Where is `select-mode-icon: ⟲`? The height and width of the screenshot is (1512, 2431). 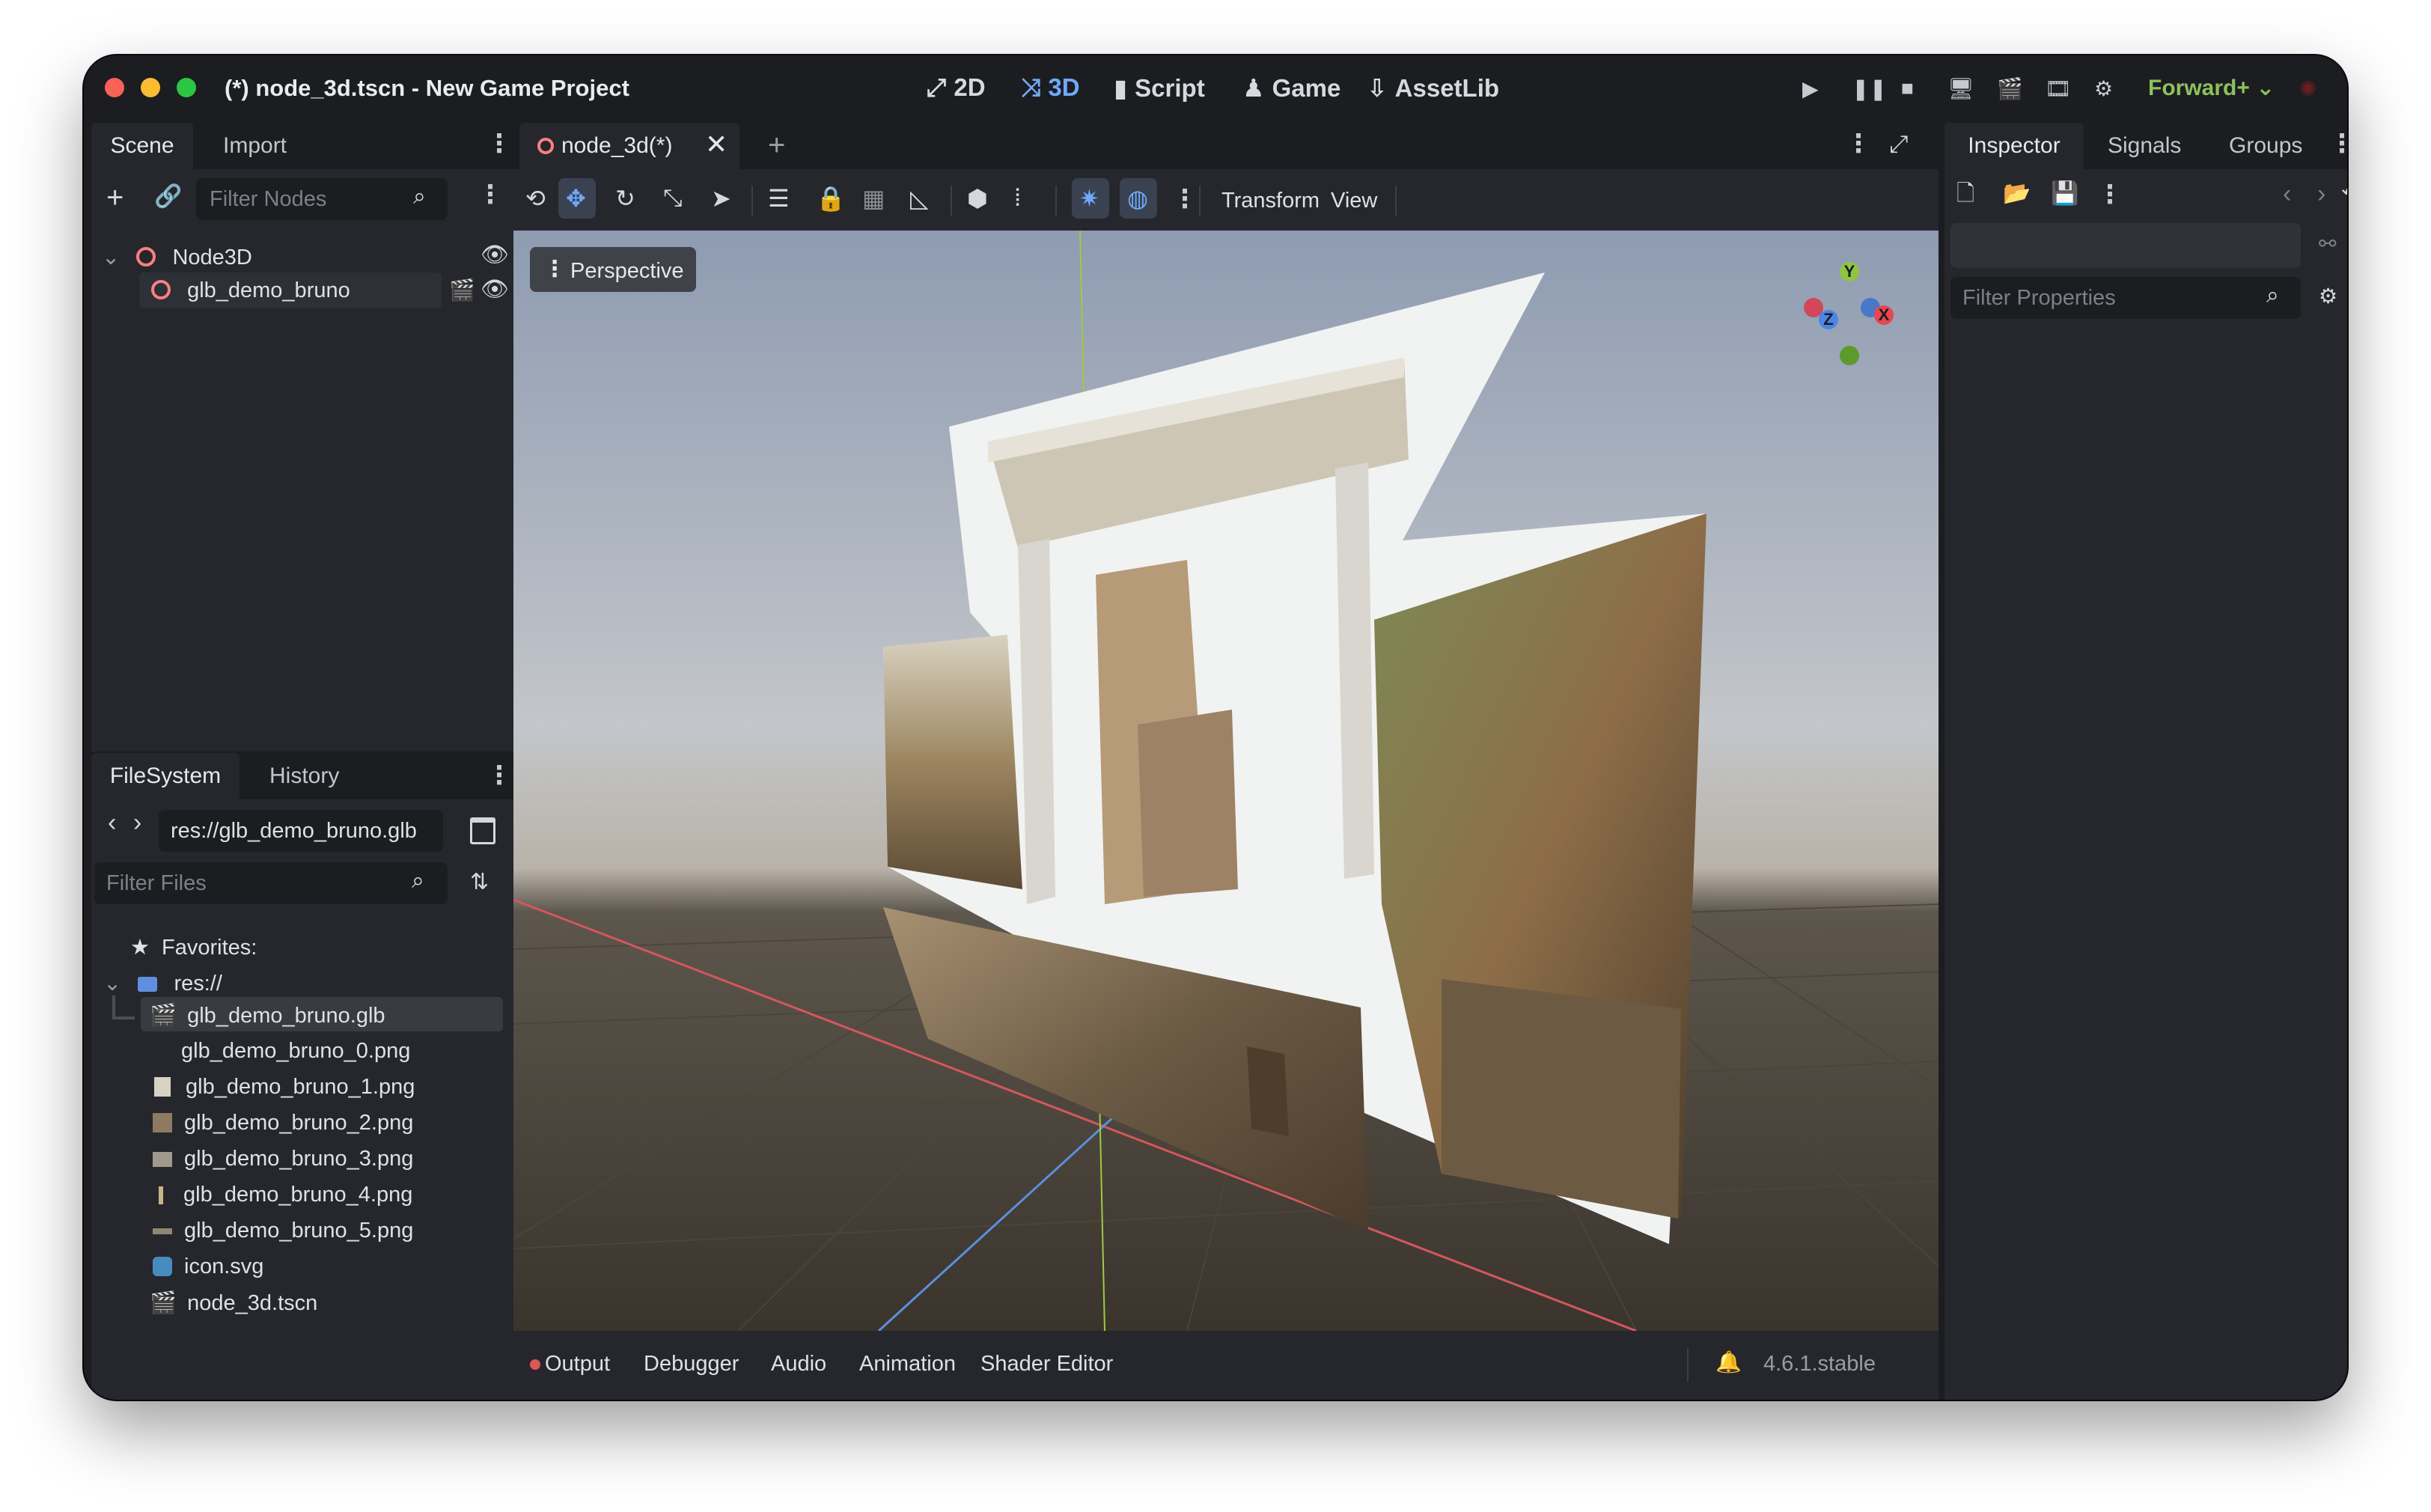 select-mode-icon: ⟲ is located at coordinates (535, 198).